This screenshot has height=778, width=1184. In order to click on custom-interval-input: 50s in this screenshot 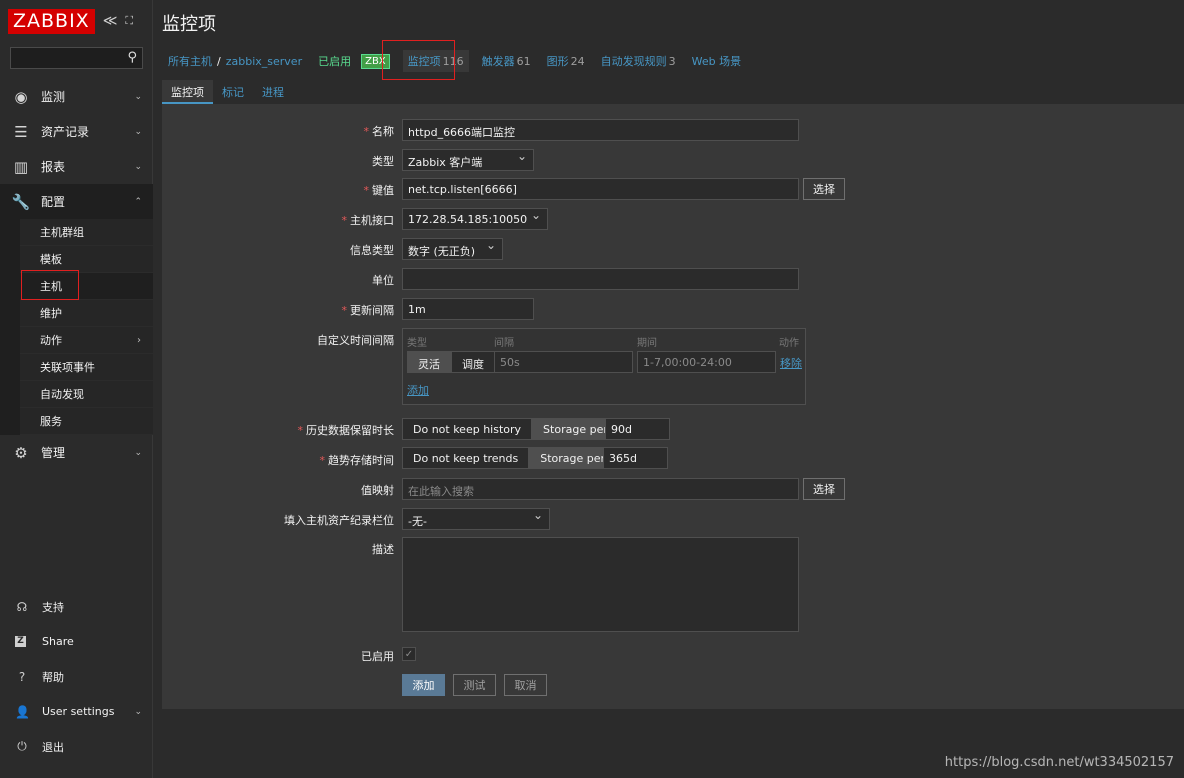, I will do `click(563, 362)`.